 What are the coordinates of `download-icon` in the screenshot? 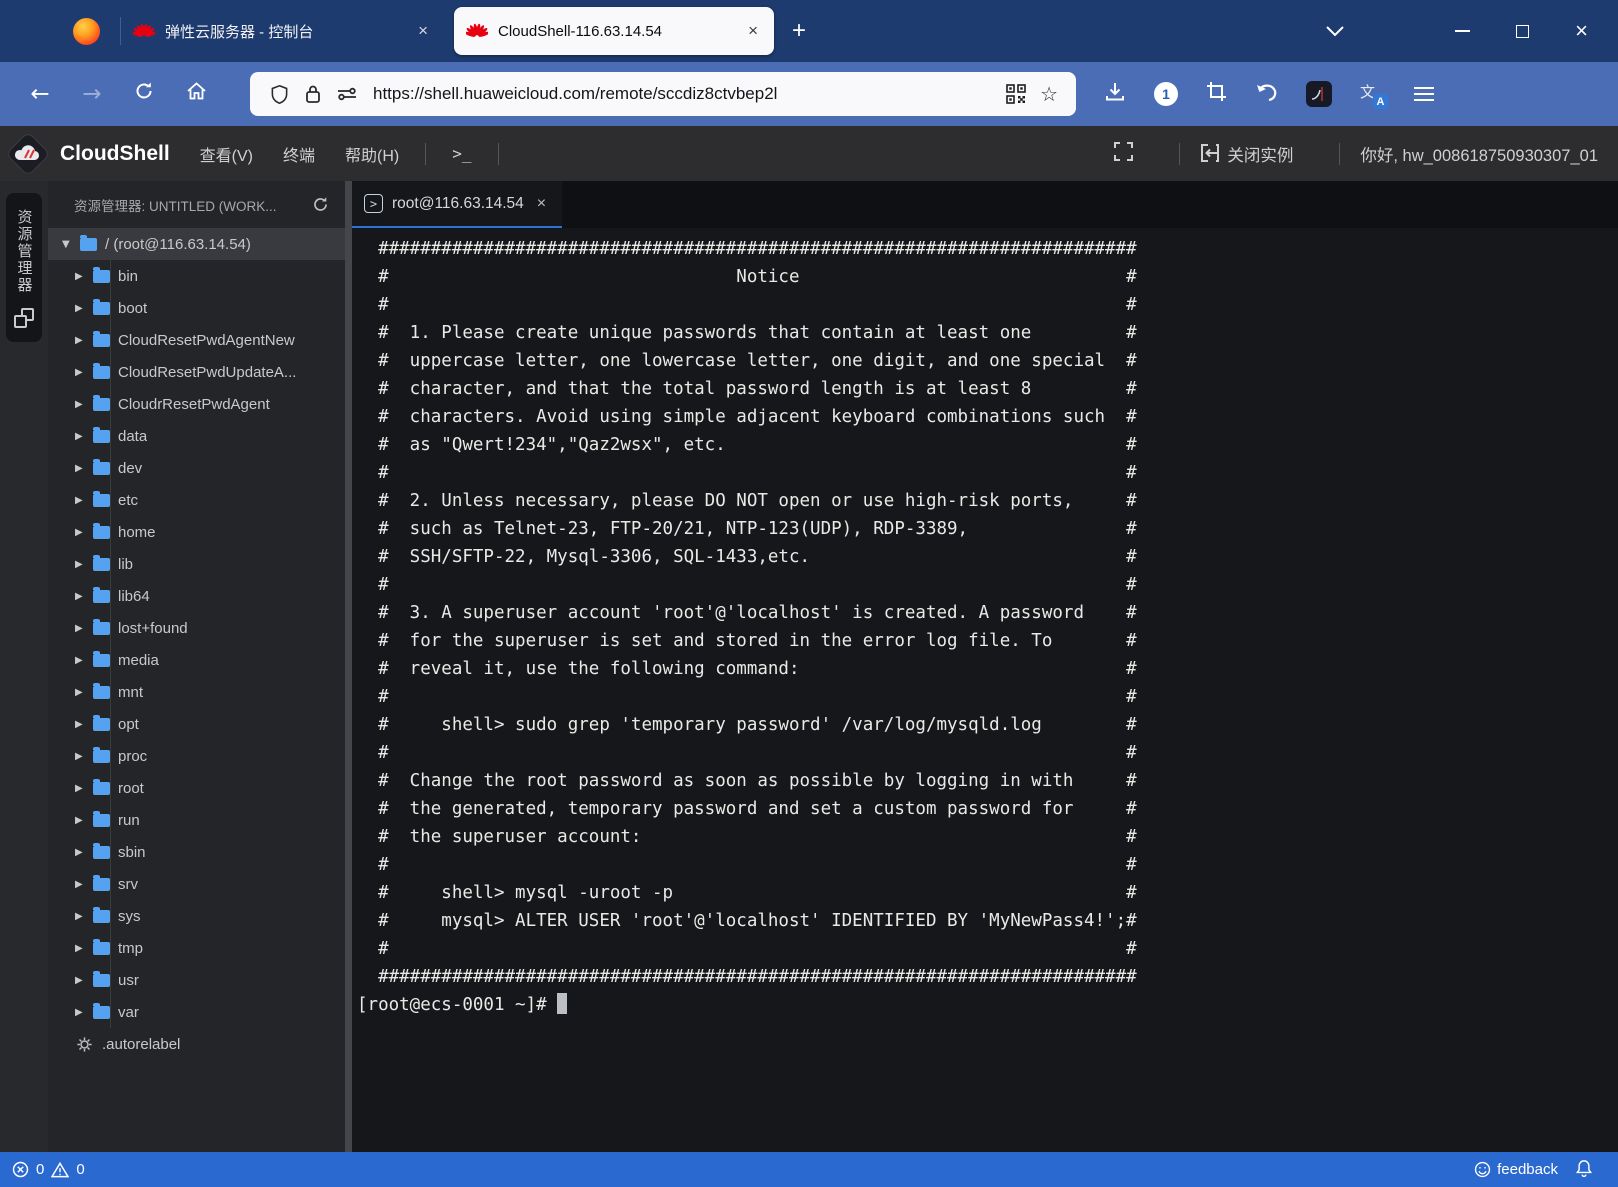 It's located at (1115, 94).